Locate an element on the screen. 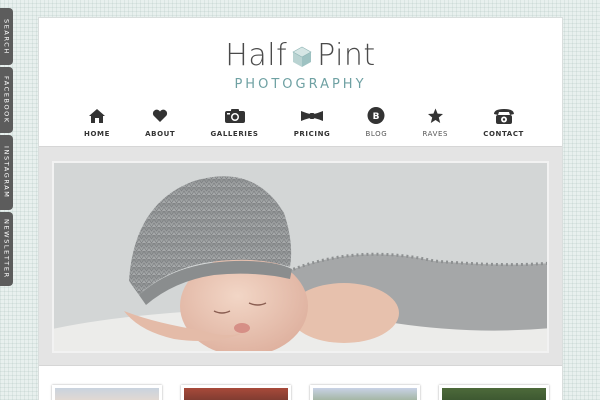 The width and height of the screenshot is (600, 400). nav-item-pricing: PRICING is located at coordinates (312, 122).